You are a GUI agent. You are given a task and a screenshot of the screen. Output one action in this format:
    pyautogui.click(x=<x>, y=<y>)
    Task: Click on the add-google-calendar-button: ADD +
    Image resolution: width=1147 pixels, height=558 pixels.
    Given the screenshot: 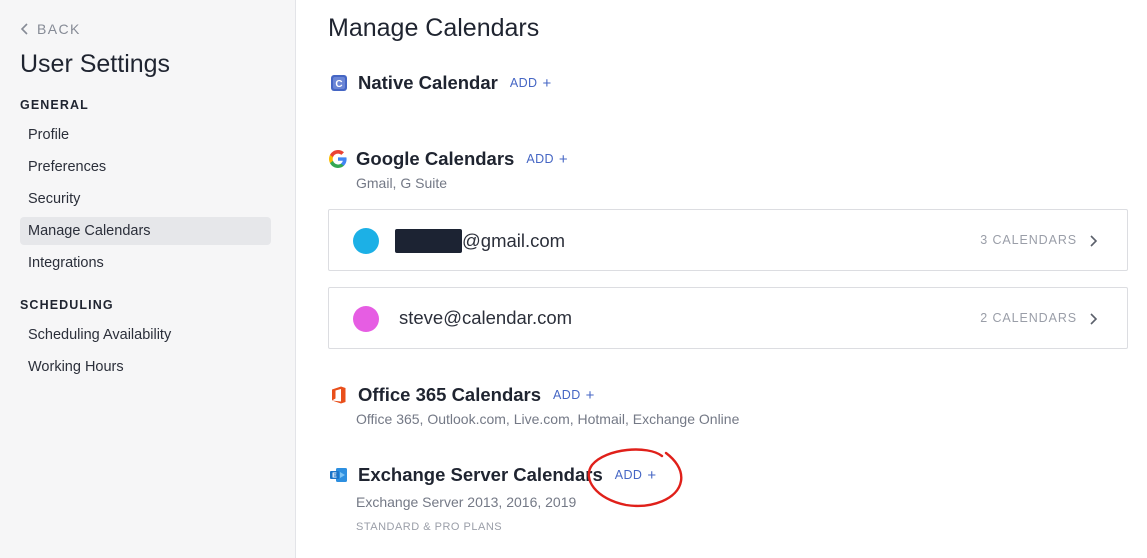 What is the action you would take?
    pyautogui.click(x=547, y=159)
    